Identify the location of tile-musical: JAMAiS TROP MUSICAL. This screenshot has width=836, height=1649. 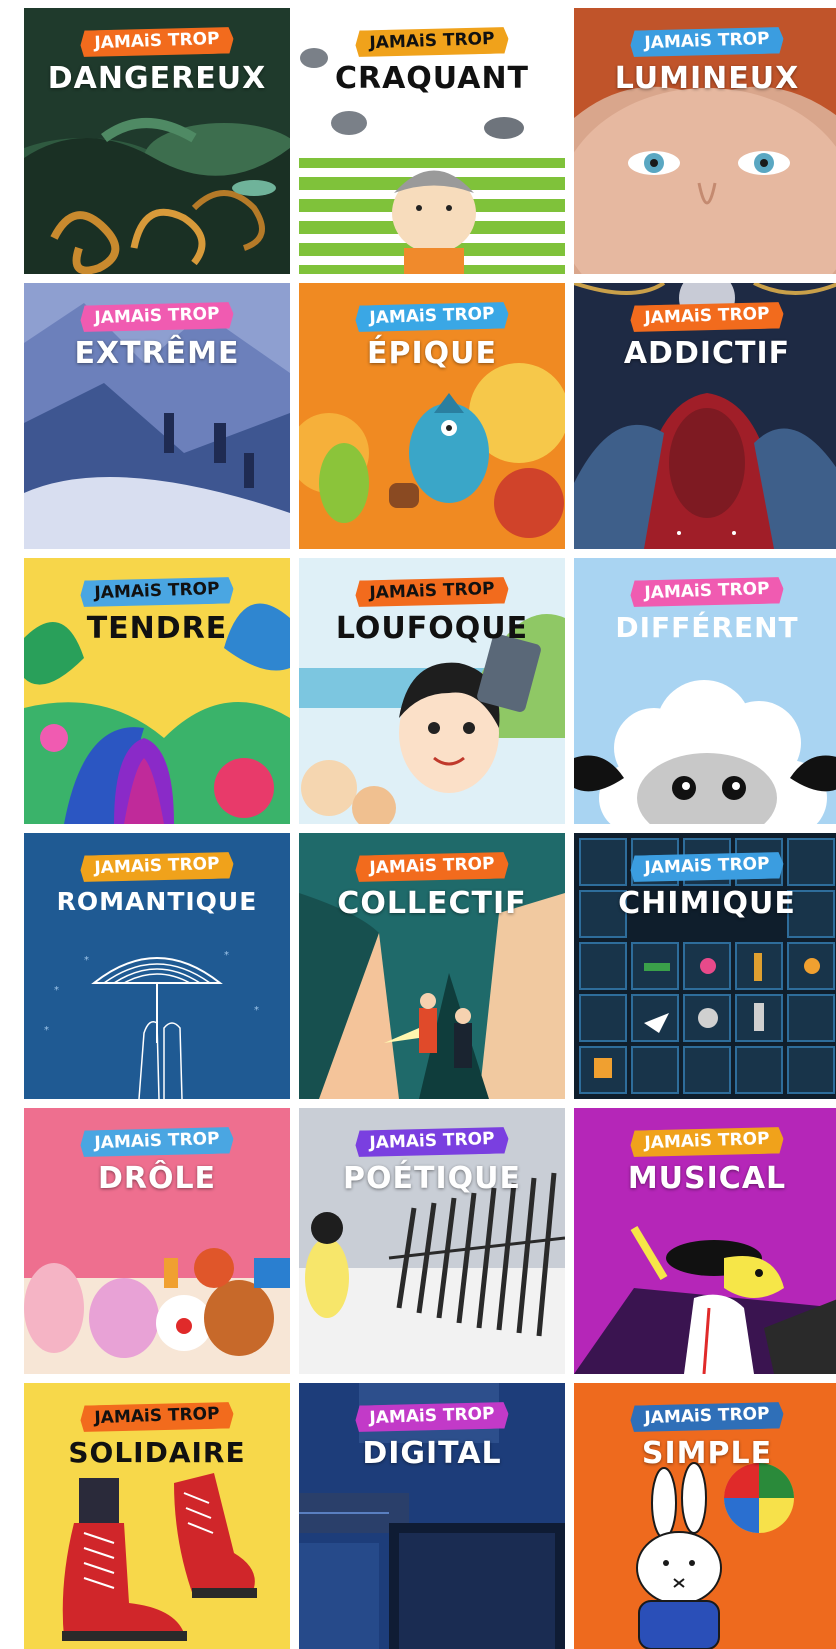
(705, 1241).